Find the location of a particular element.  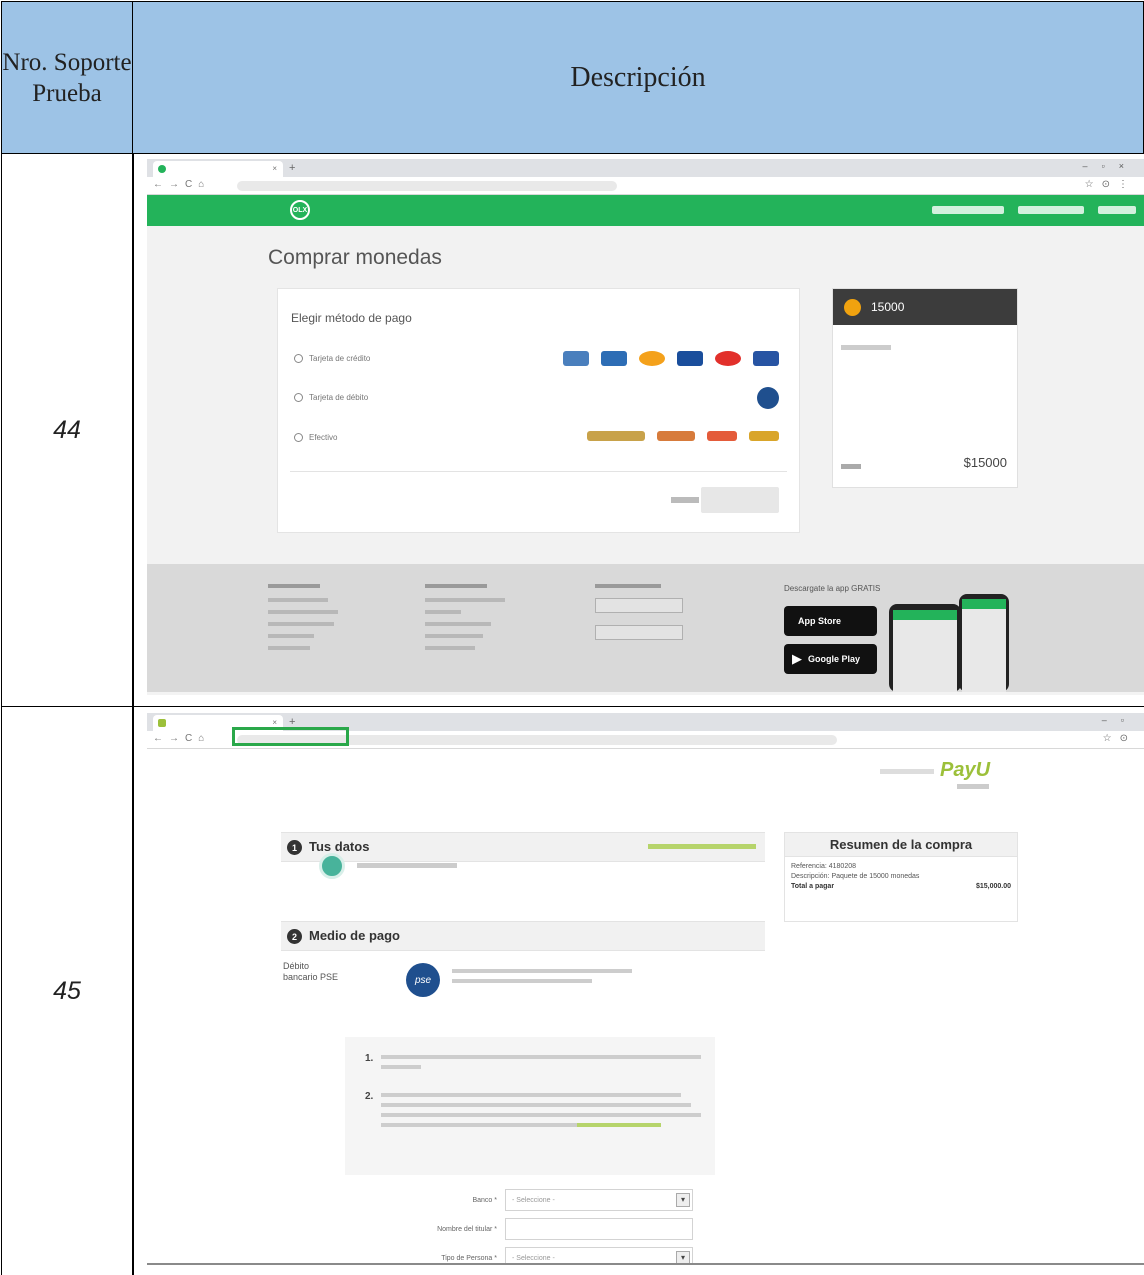

visa-logo-icon is located at coordinates (690, 358).